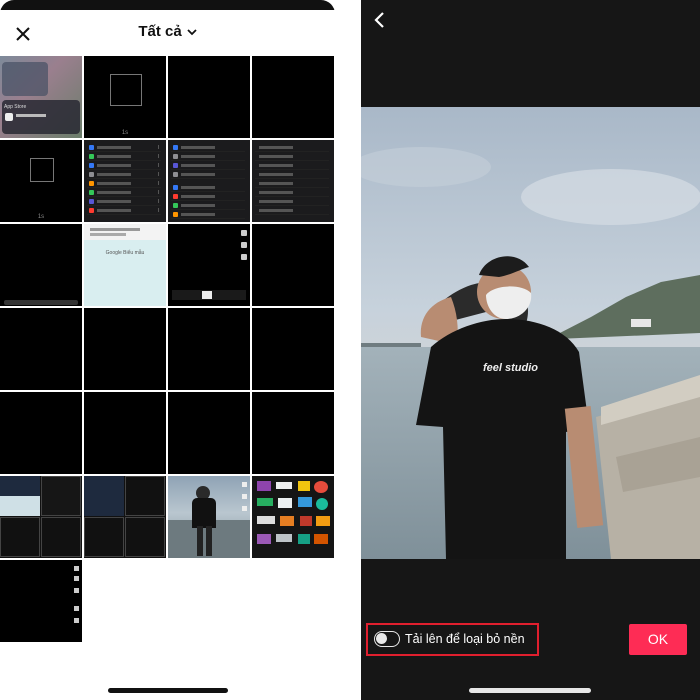 The height and width of the screenshot is (700, 700). What do you see at coordinates (658, 639) in the screenshot?
I see `ok-button: OK` at bounding box center [658, 639].